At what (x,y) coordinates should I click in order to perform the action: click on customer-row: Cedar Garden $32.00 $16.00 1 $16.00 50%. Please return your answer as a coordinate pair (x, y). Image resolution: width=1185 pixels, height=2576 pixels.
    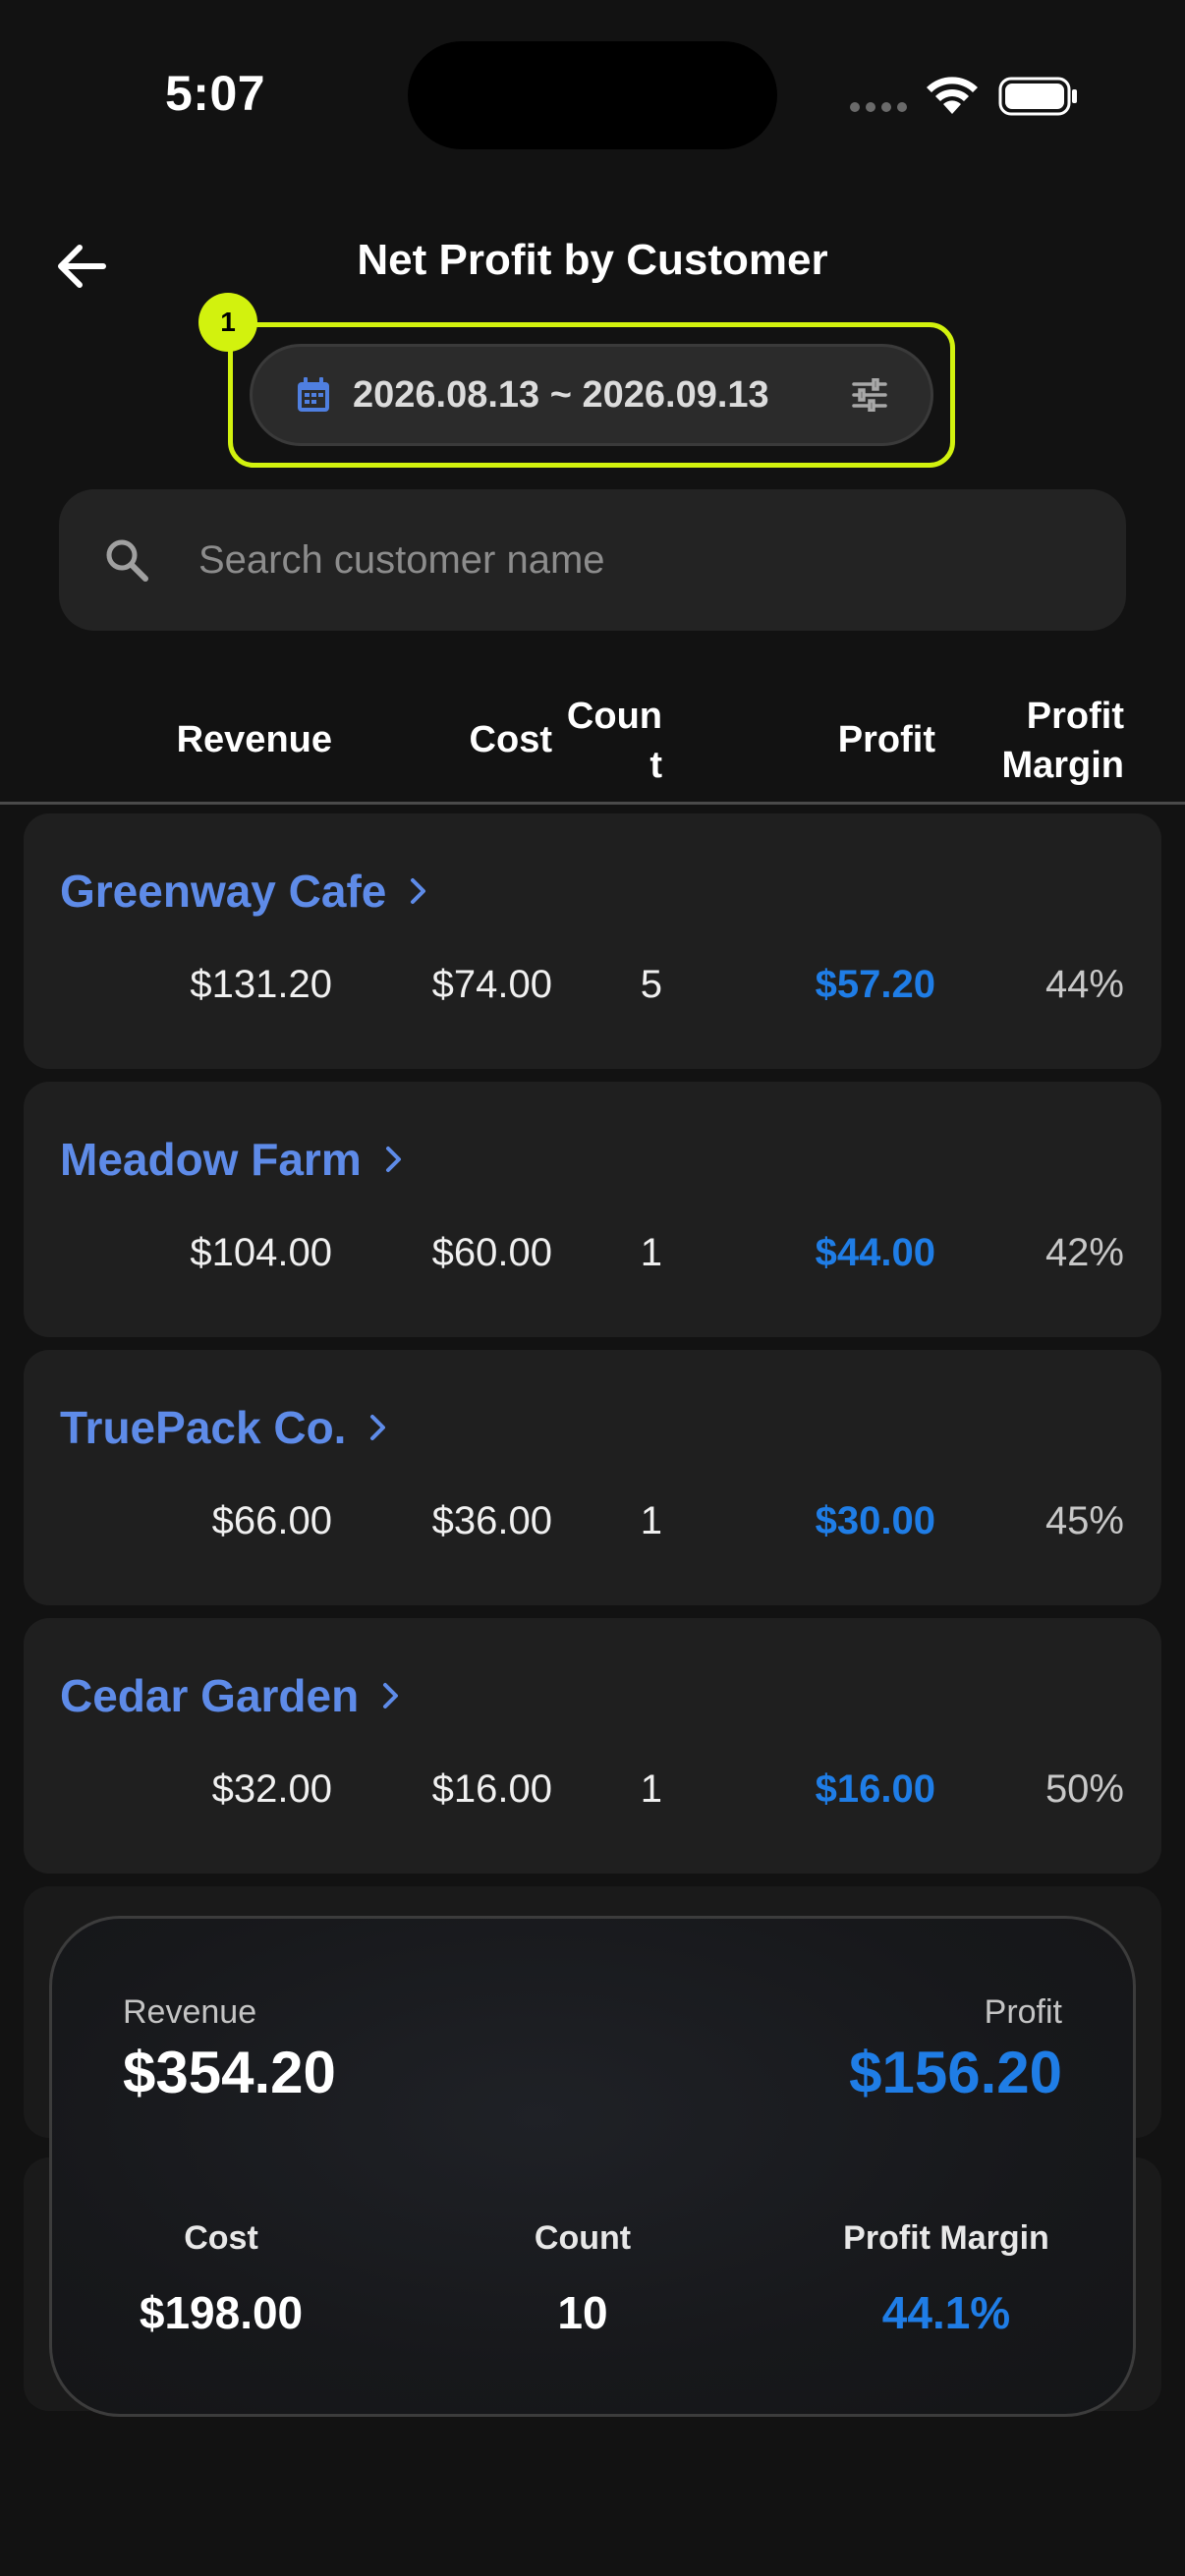
    Looking at the image, I should click on (592, 1746).